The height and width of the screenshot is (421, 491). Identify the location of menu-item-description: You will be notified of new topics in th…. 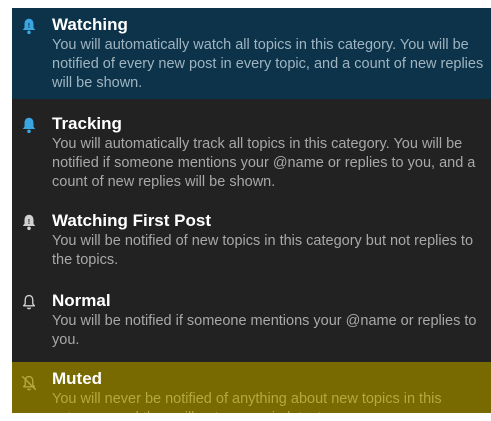
(263, 250).